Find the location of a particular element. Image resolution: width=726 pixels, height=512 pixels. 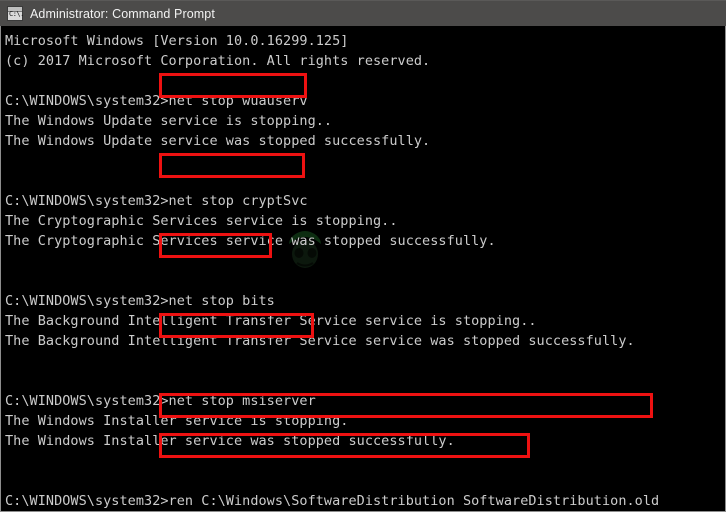

console-icon is located at coordinates (15, 13).